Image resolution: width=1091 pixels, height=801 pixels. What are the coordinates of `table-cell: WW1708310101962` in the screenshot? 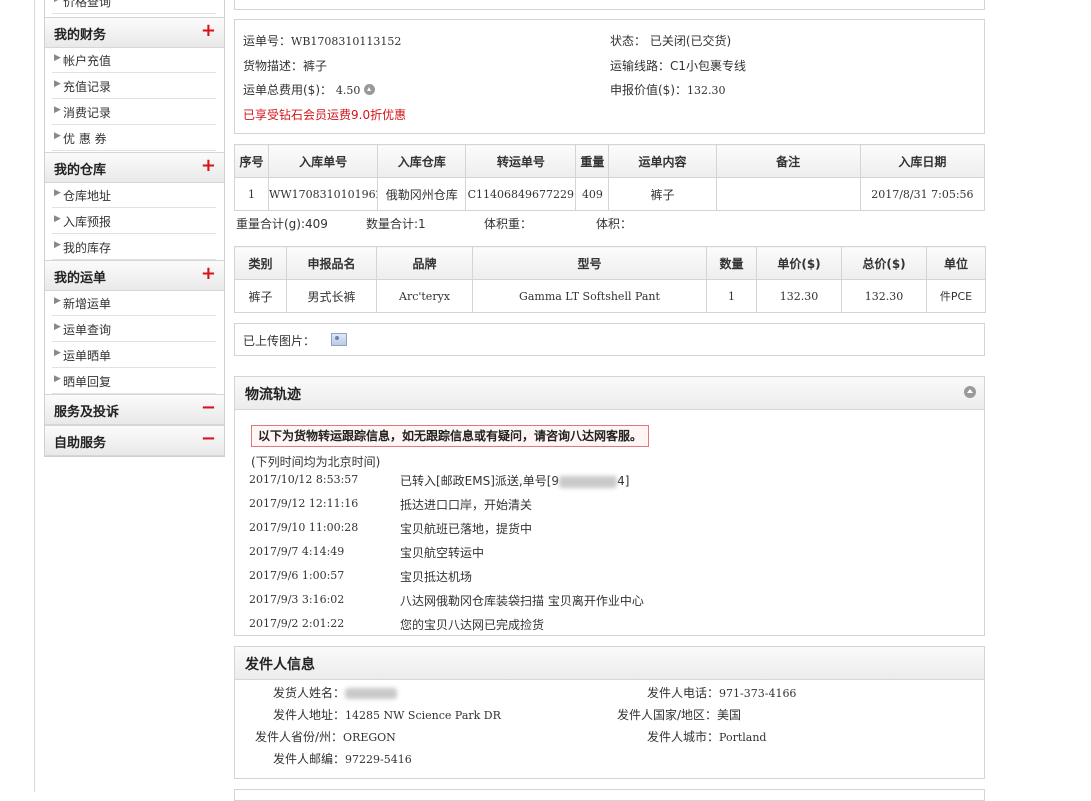 It's located at (323, 194).